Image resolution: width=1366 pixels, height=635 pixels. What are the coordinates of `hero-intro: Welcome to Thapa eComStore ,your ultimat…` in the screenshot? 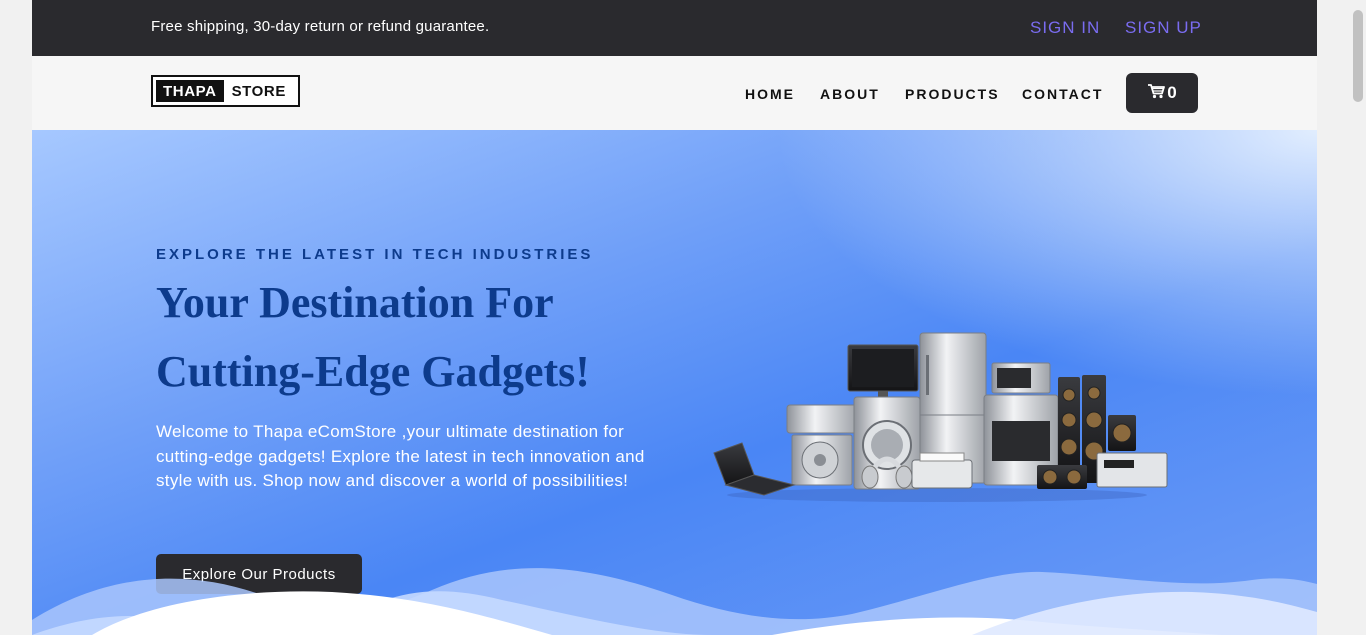 It's located at (400, 456).